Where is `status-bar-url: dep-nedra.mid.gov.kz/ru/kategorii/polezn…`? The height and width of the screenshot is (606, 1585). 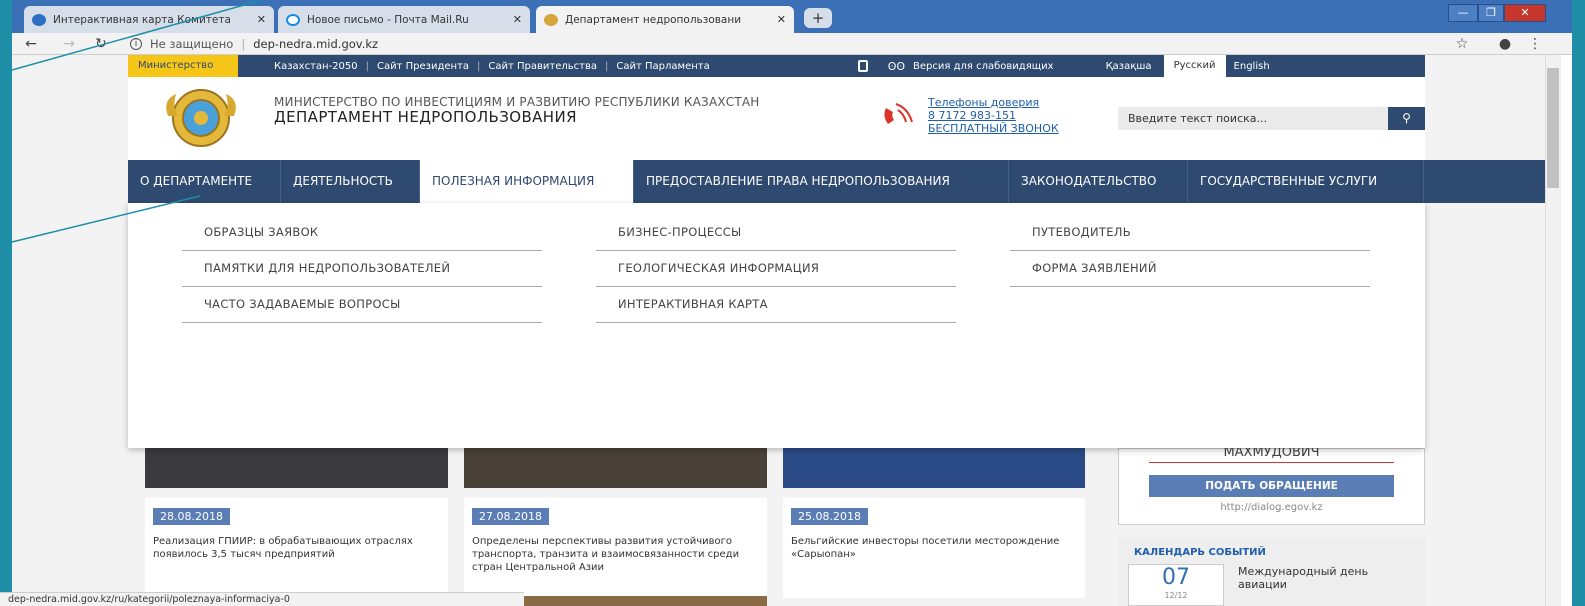
status-bar-url: dep-nedra.mid.gov.kz/ru/kategorii/polezn… is located at coordinates (262, 599).